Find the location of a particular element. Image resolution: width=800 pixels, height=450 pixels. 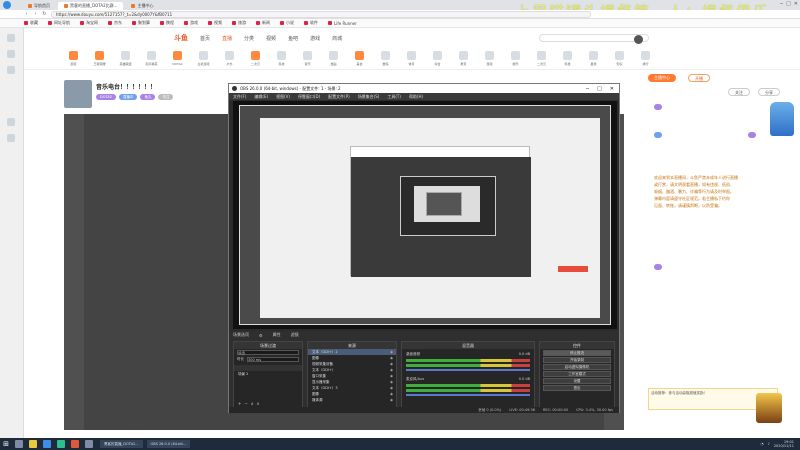

category-item: 知识 is located at coordinates (619, 58).